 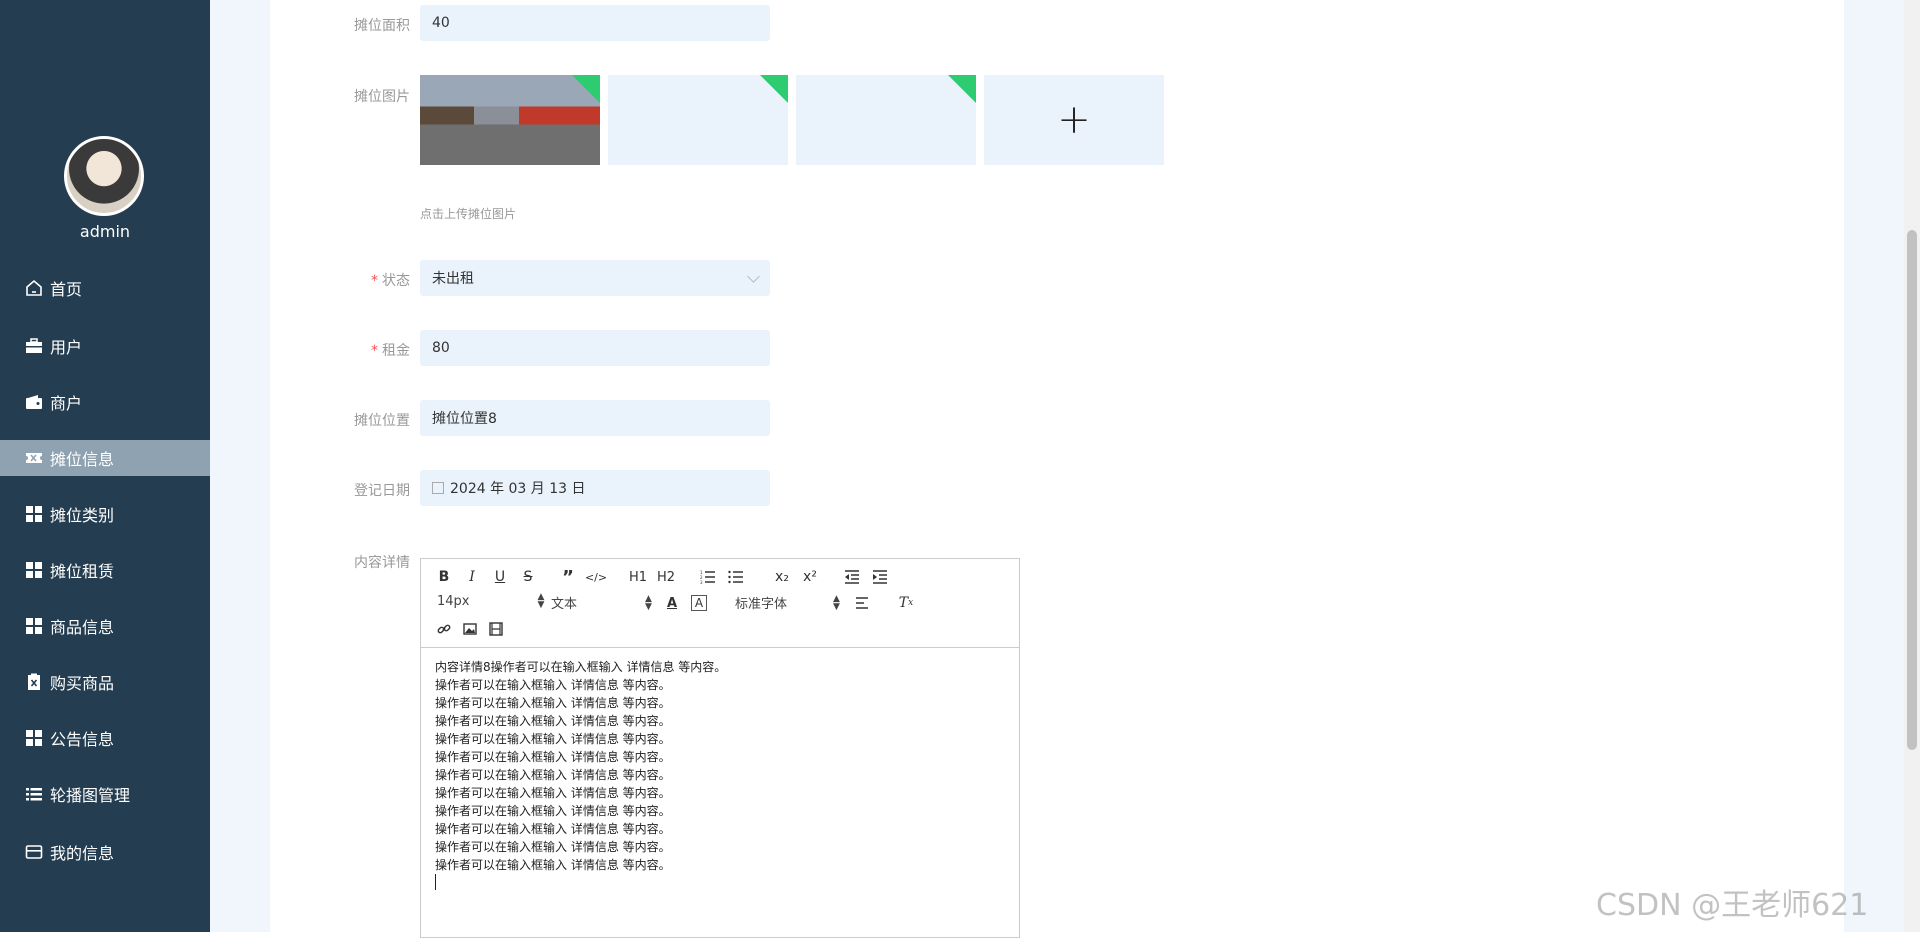 What do you see at coordinates (500, 577) in the screenshot?
I see `underline-button: U` at bounding box center [500, 577].